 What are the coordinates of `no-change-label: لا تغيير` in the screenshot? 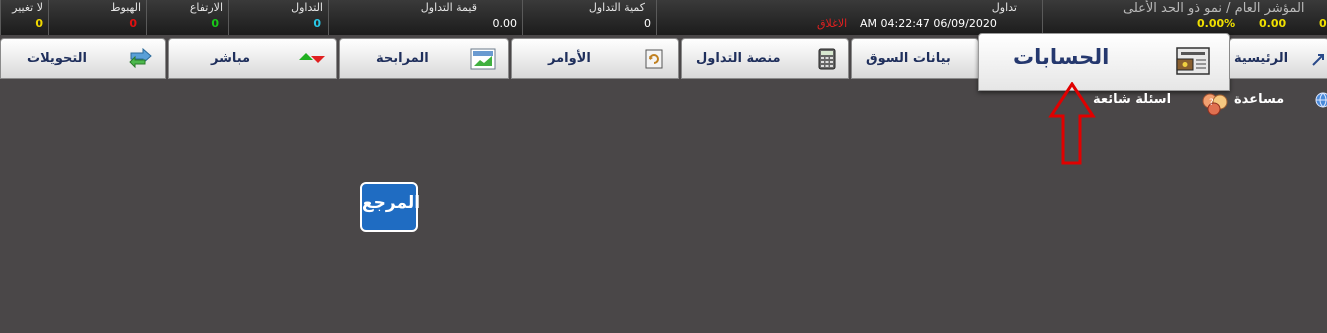 It's located at (27, 7).